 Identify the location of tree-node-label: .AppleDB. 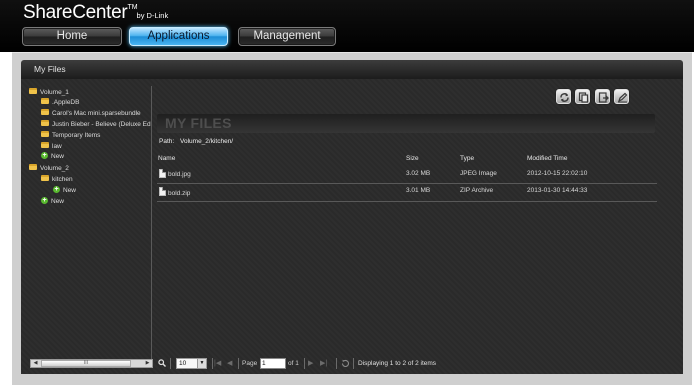
(66, 102).